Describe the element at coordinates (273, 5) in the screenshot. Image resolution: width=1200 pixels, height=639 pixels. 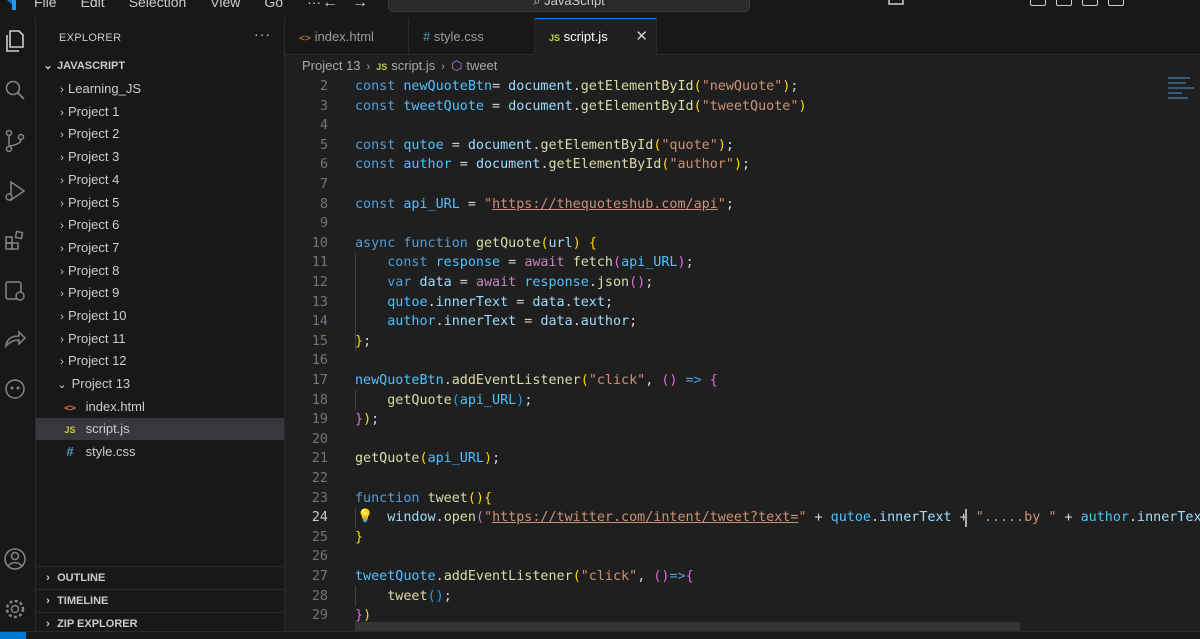
I see `menu-go: Go` at that location.